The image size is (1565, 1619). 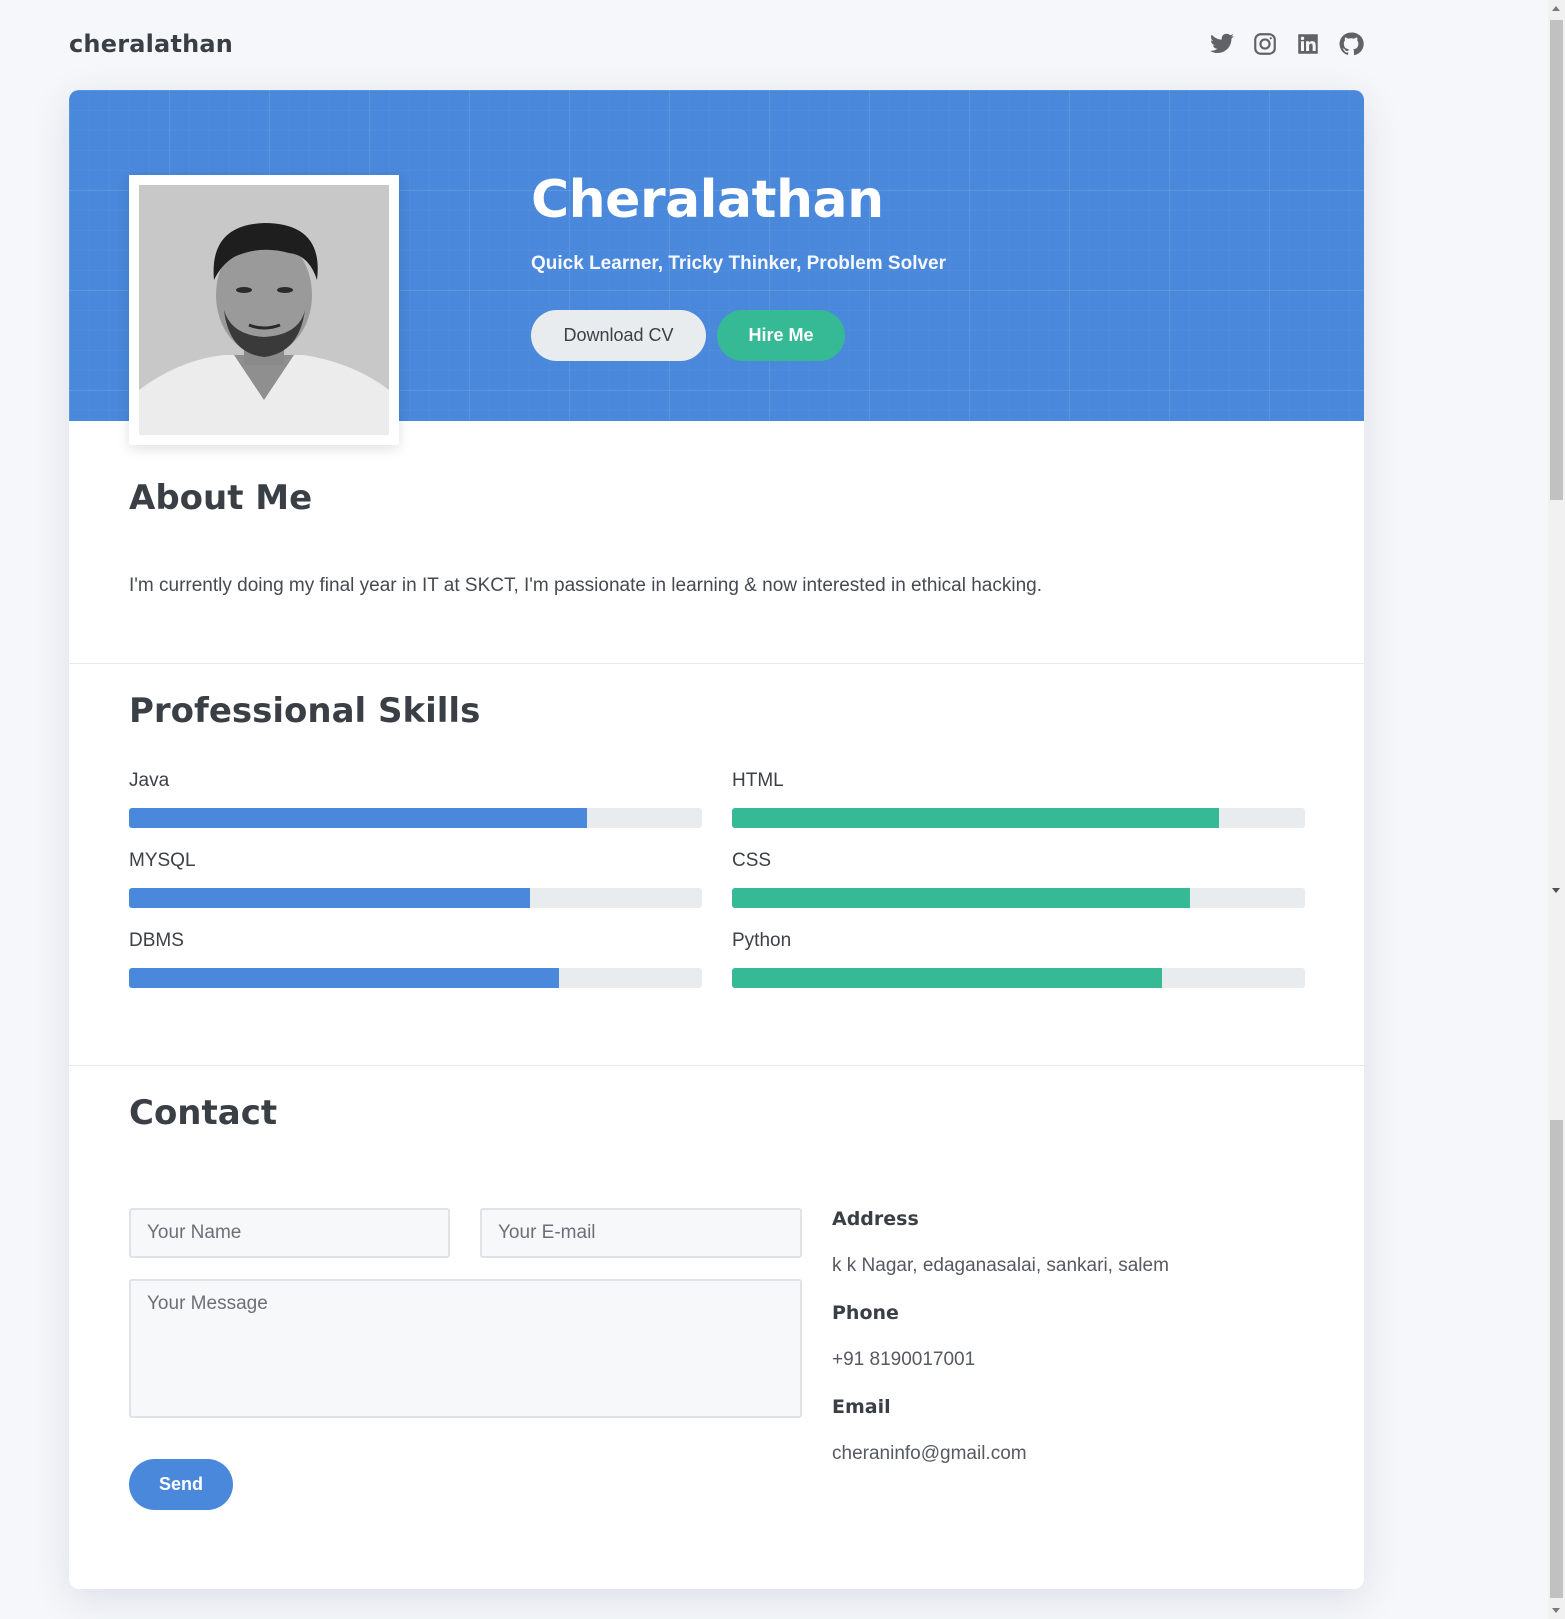 I want to click on hero-name: Cheralathan, so click(x=707, y=200).